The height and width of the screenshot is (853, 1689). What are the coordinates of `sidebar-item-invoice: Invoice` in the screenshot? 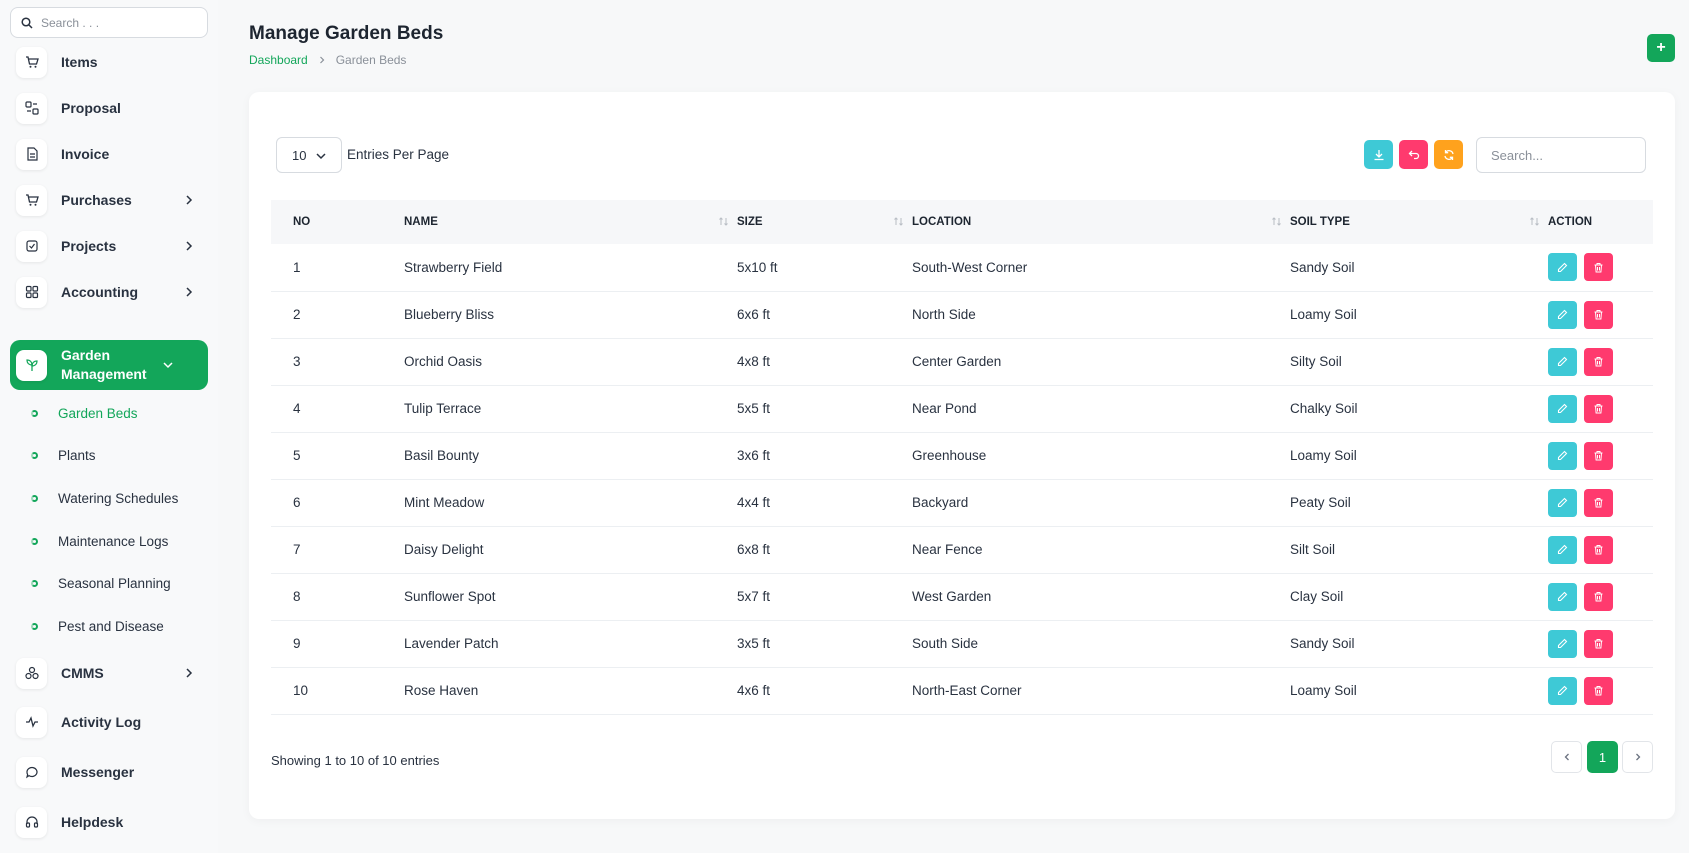 It's located at (109, 154).